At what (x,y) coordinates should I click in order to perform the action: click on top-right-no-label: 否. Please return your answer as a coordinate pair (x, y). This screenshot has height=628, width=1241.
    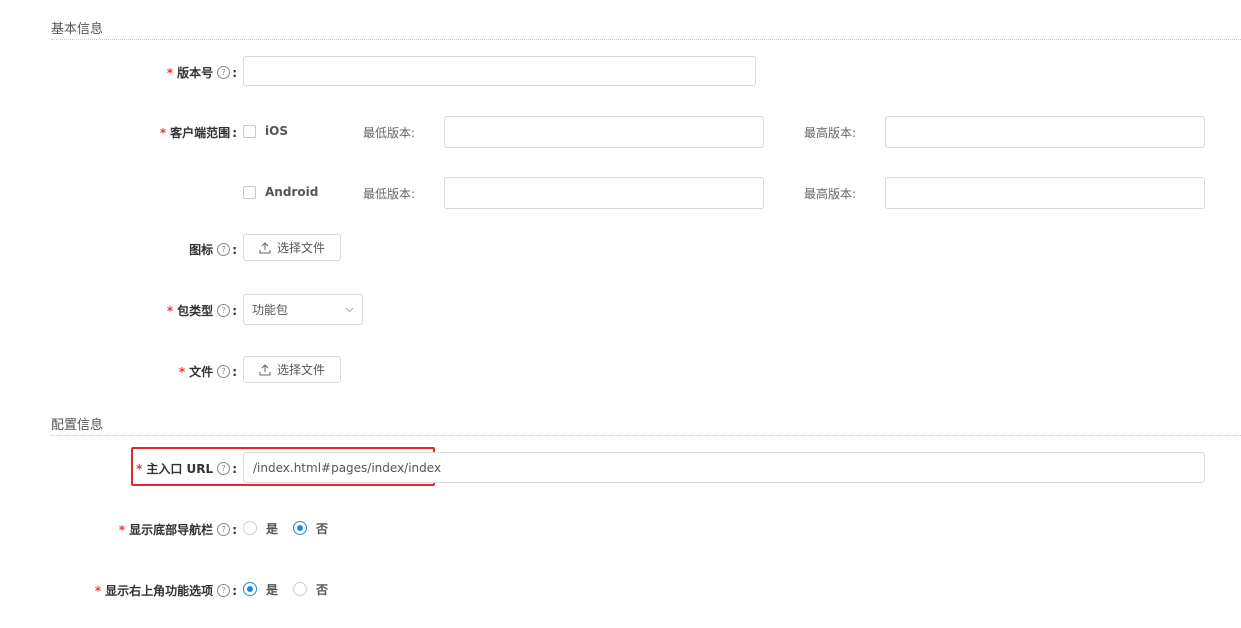
    Looking at the image, I should click on (322, 590).